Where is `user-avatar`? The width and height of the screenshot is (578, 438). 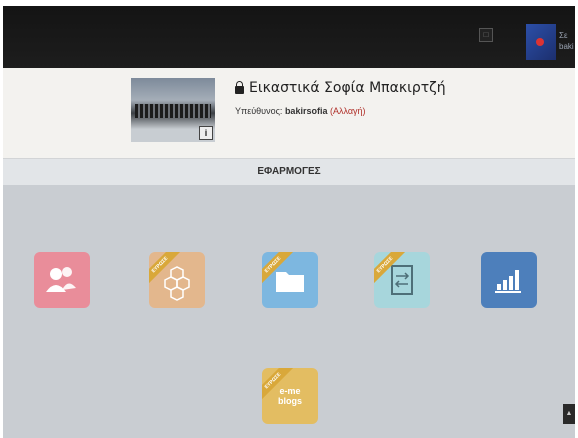 user-avatar is located at coordinates (541, 42).